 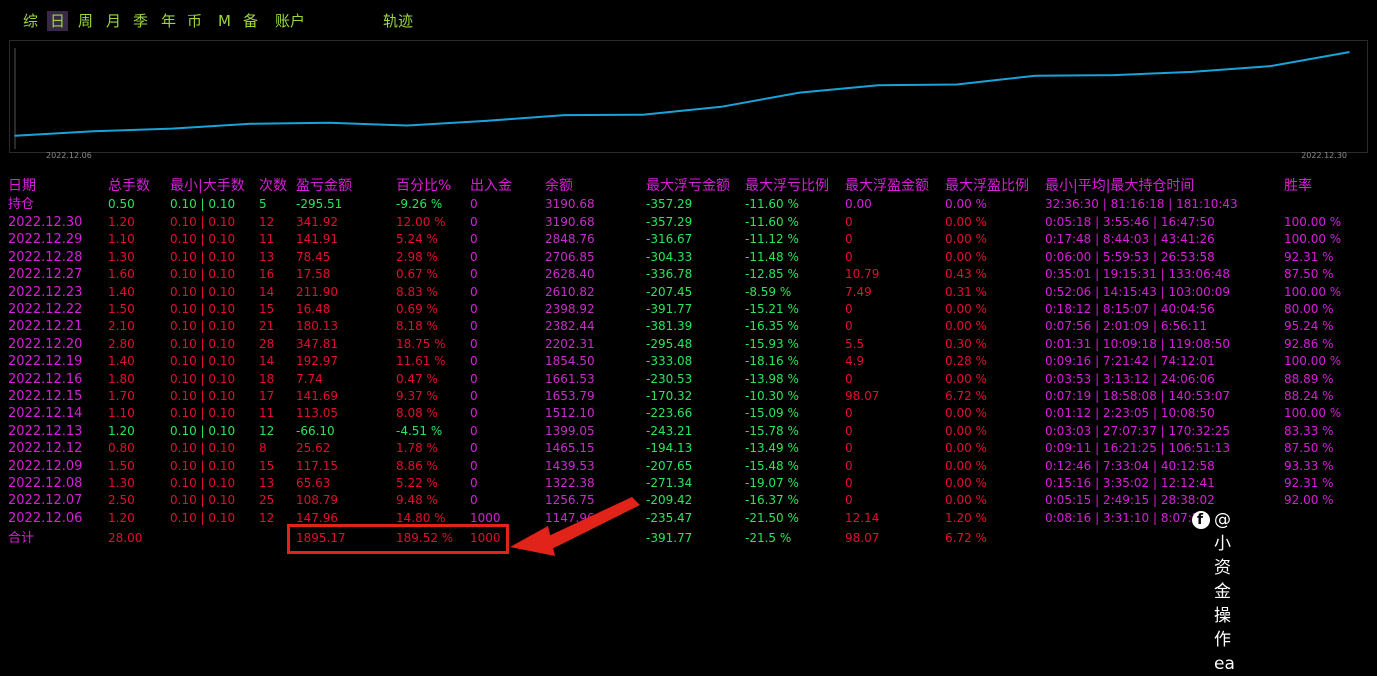 What do you see at coordinates (121, 500) in the screenshot?
I see `table-row-total-lots: 2.50` at bounding box center [121, 500].